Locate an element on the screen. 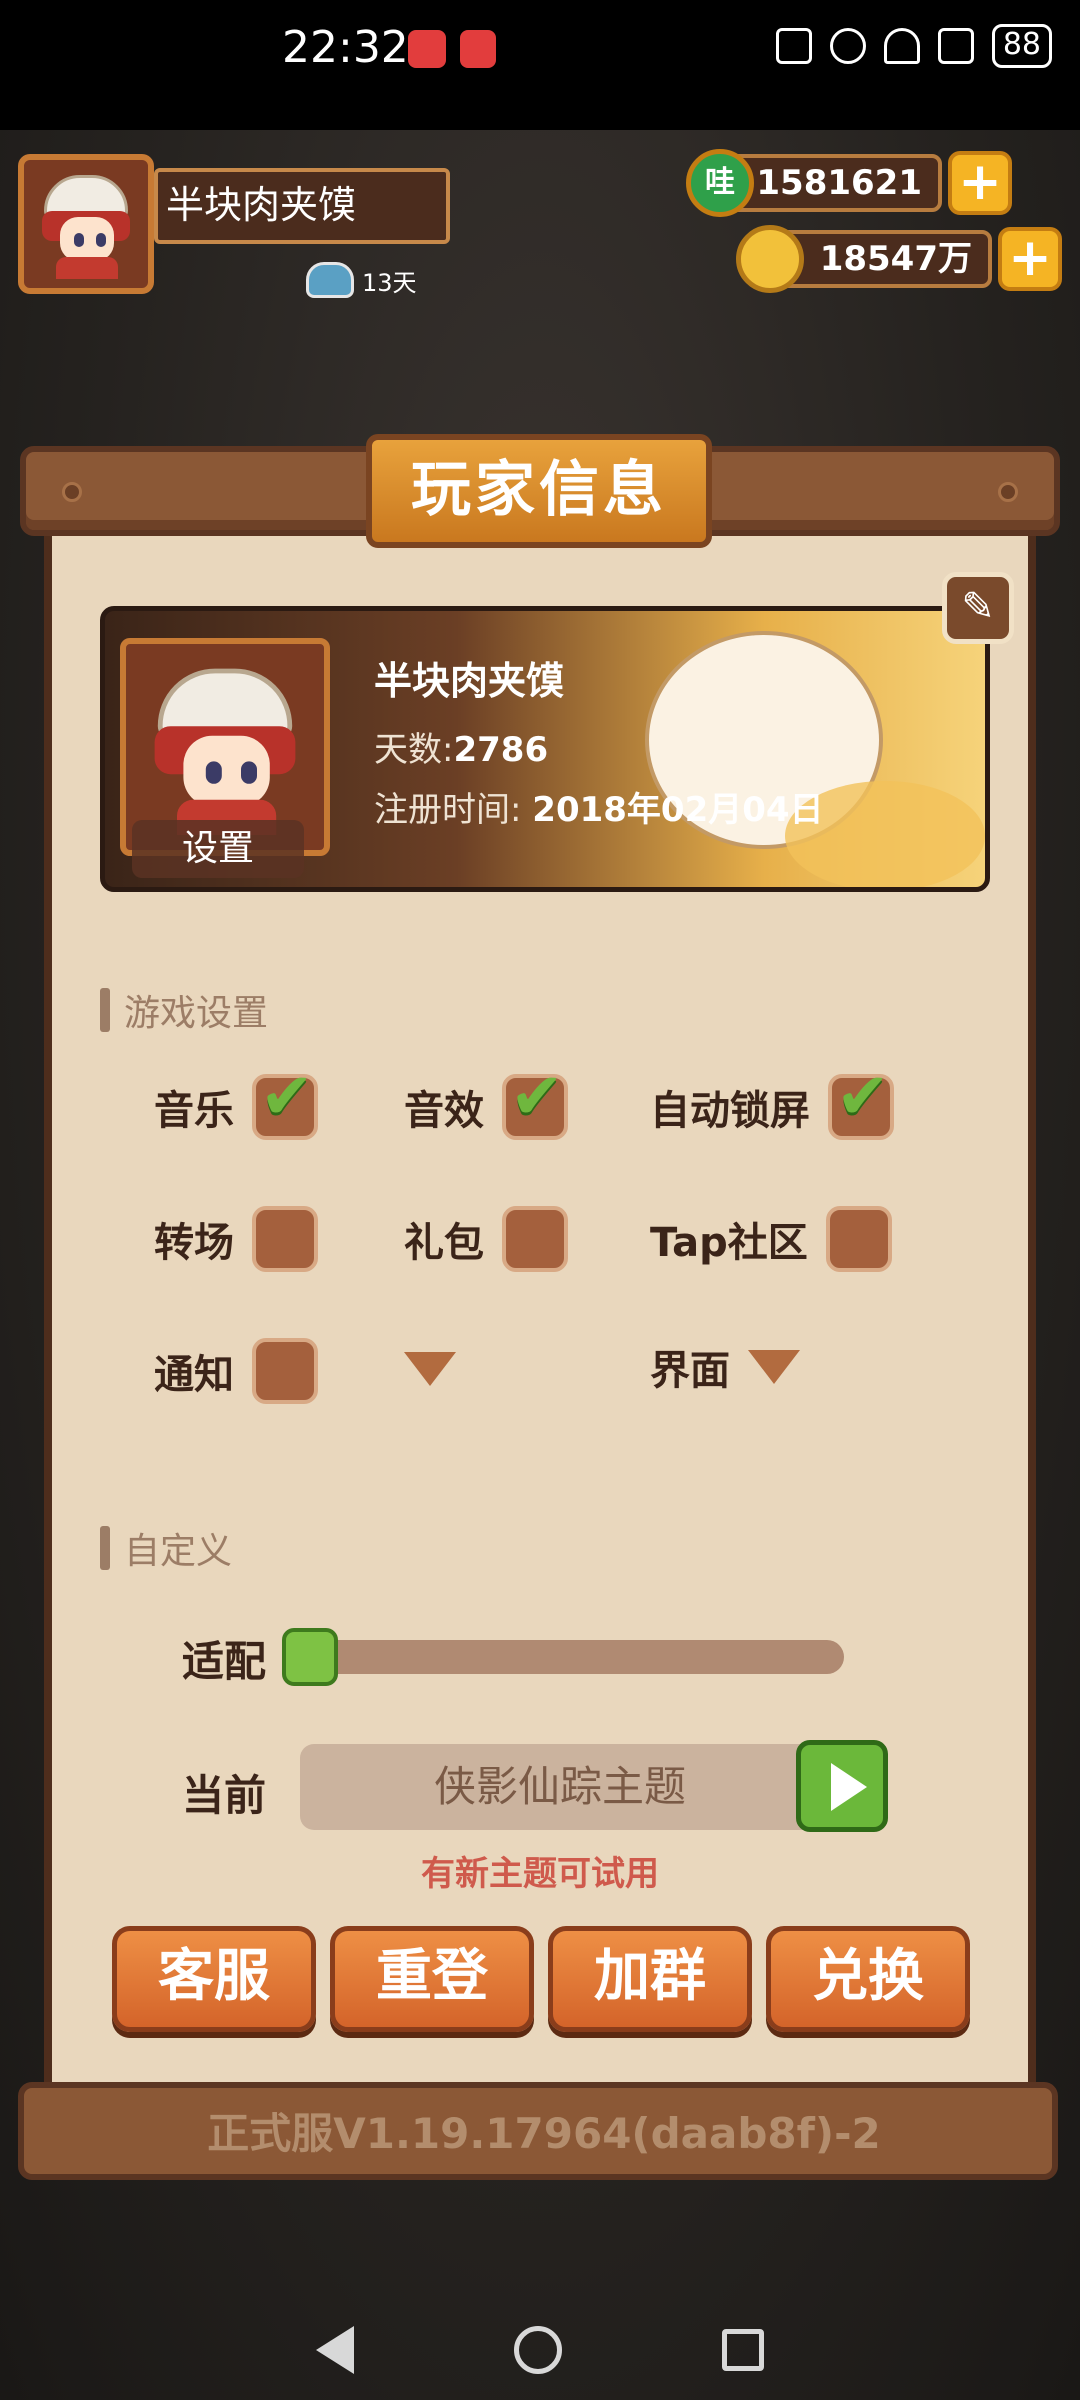  option-notification: 通知 is located at coordinates (236, 1371).